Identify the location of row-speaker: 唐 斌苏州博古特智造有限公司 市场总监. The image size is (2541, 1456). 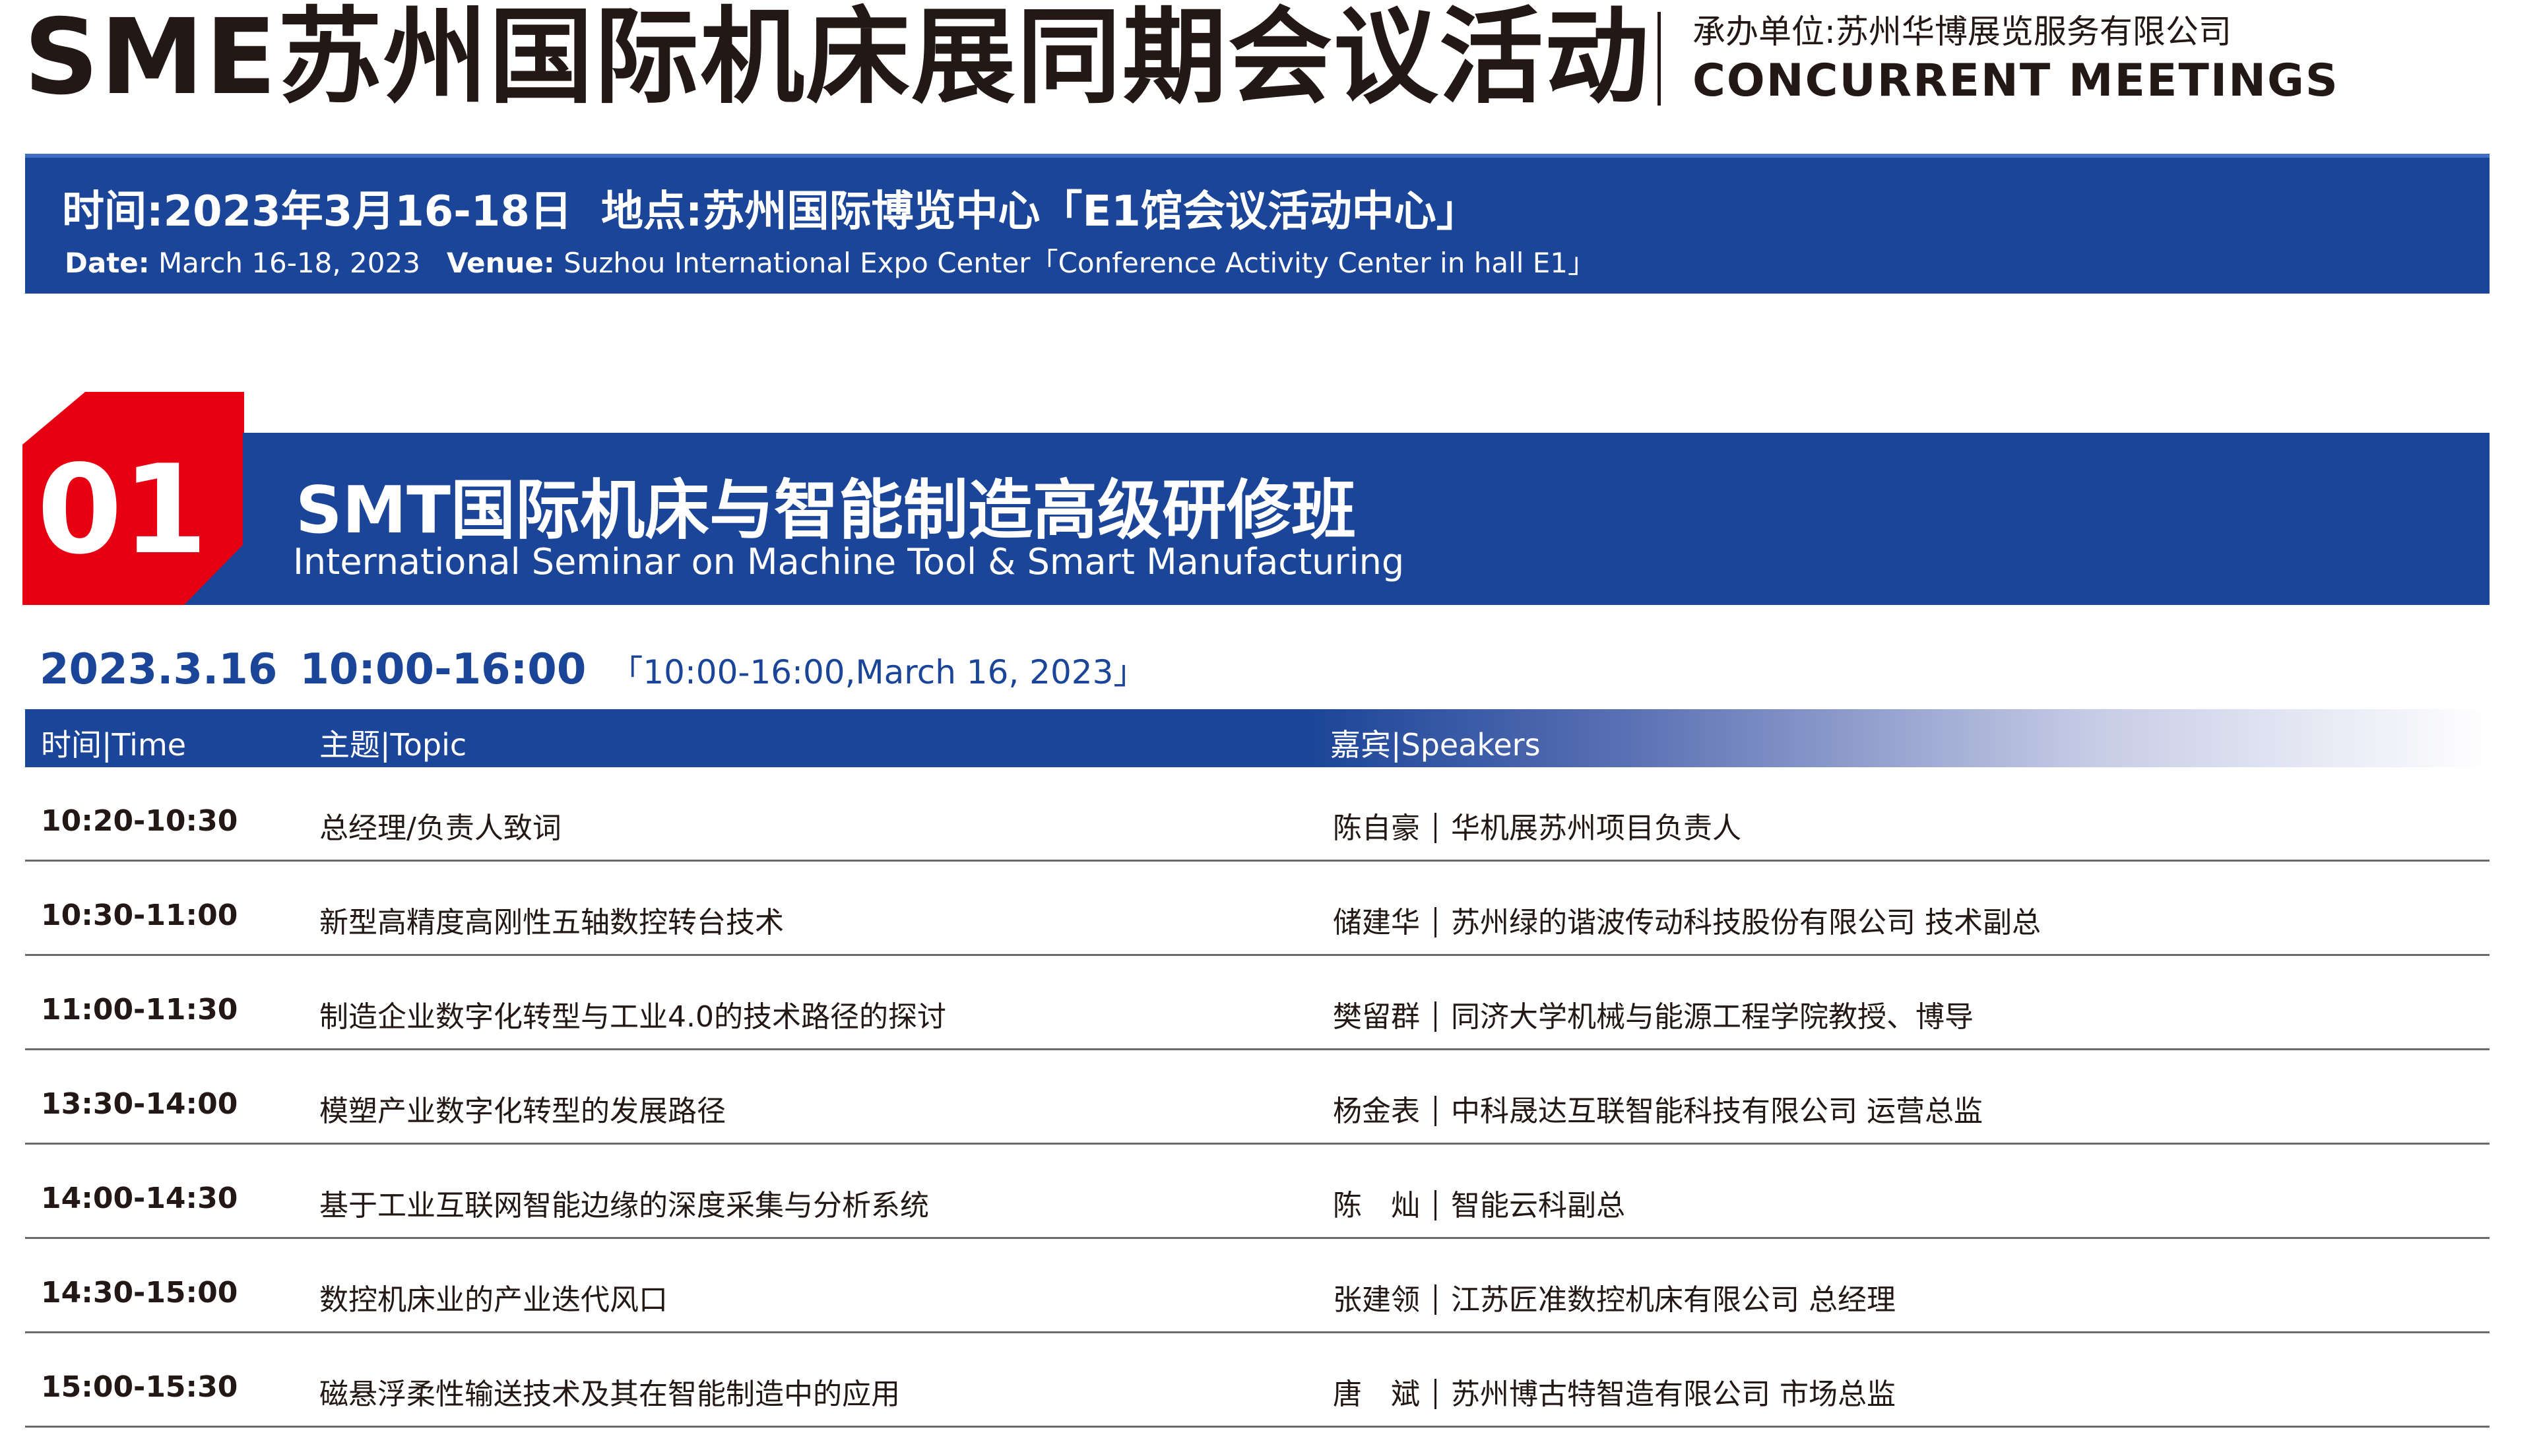
(1614, 1391).